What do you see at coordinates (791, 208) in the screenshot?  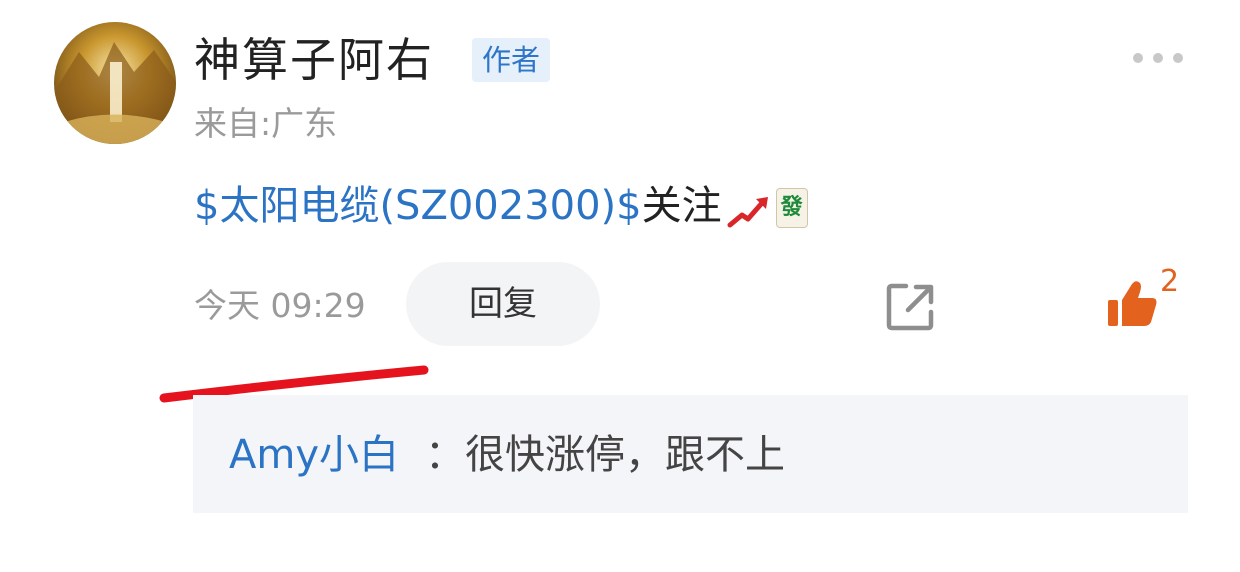 I see `mahjong-fa-icon: 發` at bounding box center [791, 208].